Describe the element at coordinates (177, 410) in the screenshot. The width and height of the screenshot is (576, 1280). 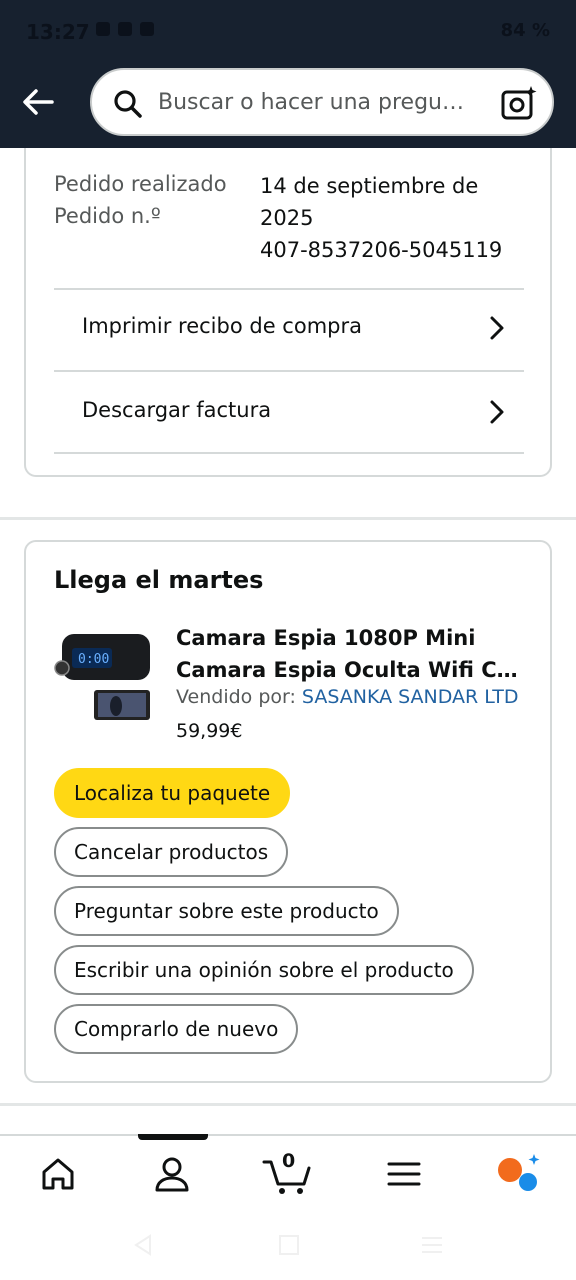
I see `download-invoice-label: Descargar factura` at that location.